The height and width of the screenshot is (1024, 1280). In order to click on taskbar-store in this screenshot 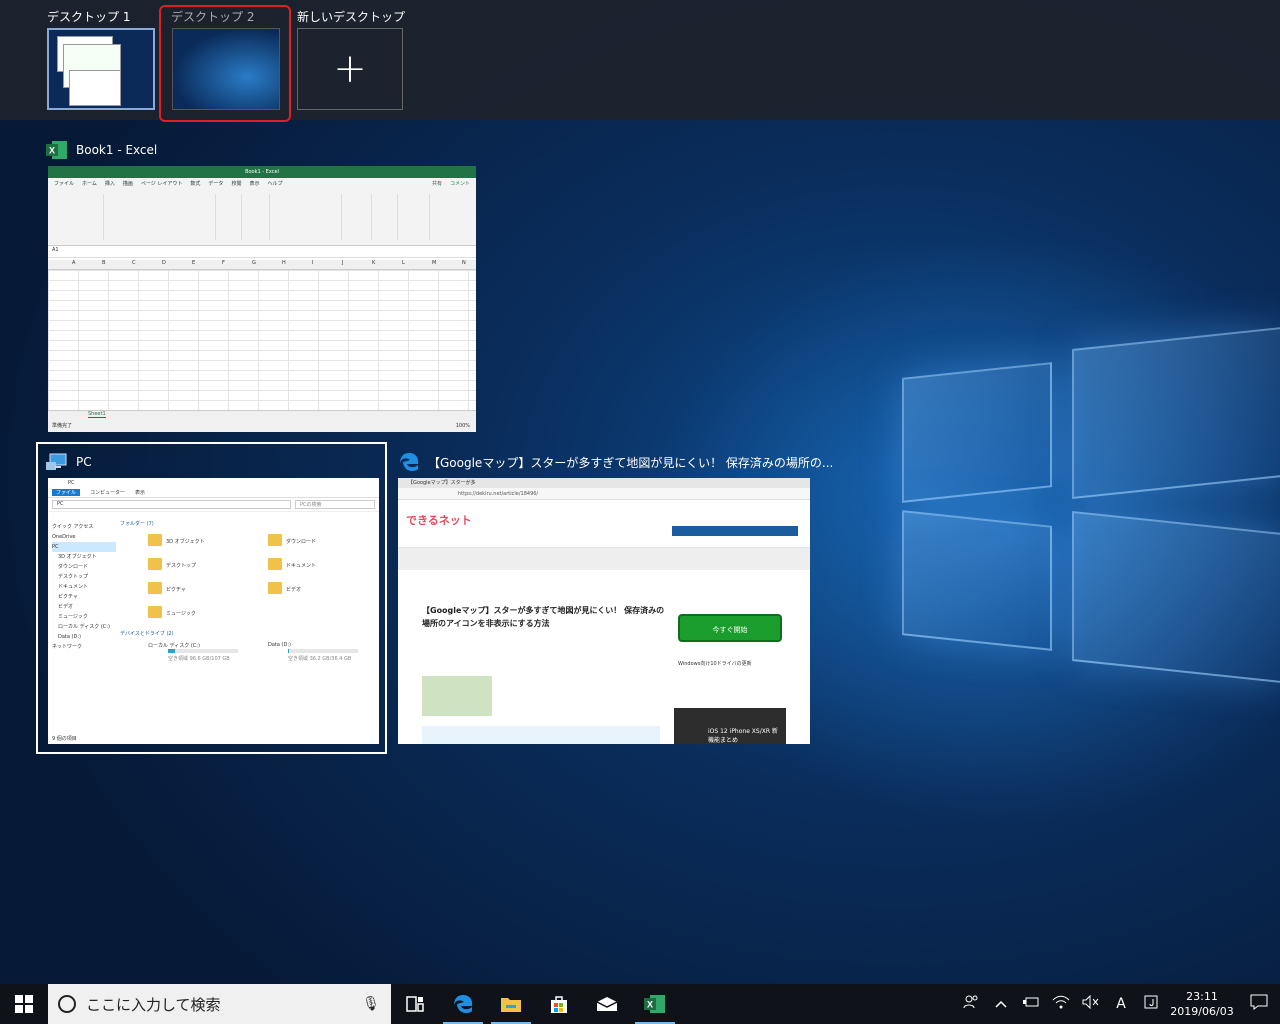, I will do `click(559, 1004)`.